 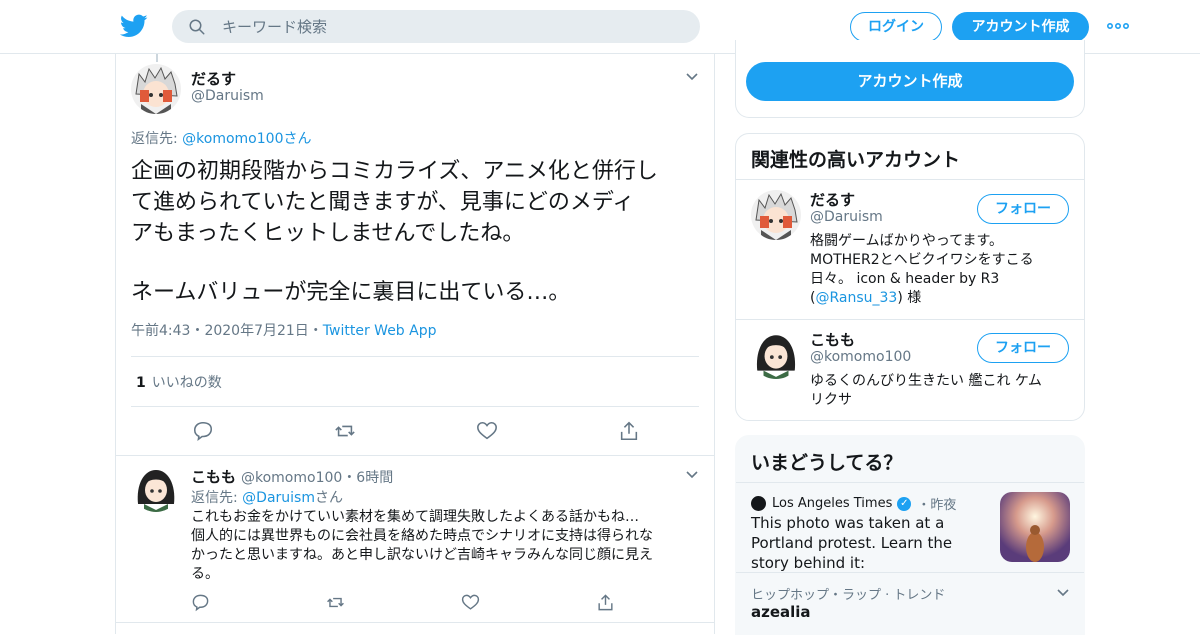 I want to click on trend-name: azealia, so click(x=781, y=612).